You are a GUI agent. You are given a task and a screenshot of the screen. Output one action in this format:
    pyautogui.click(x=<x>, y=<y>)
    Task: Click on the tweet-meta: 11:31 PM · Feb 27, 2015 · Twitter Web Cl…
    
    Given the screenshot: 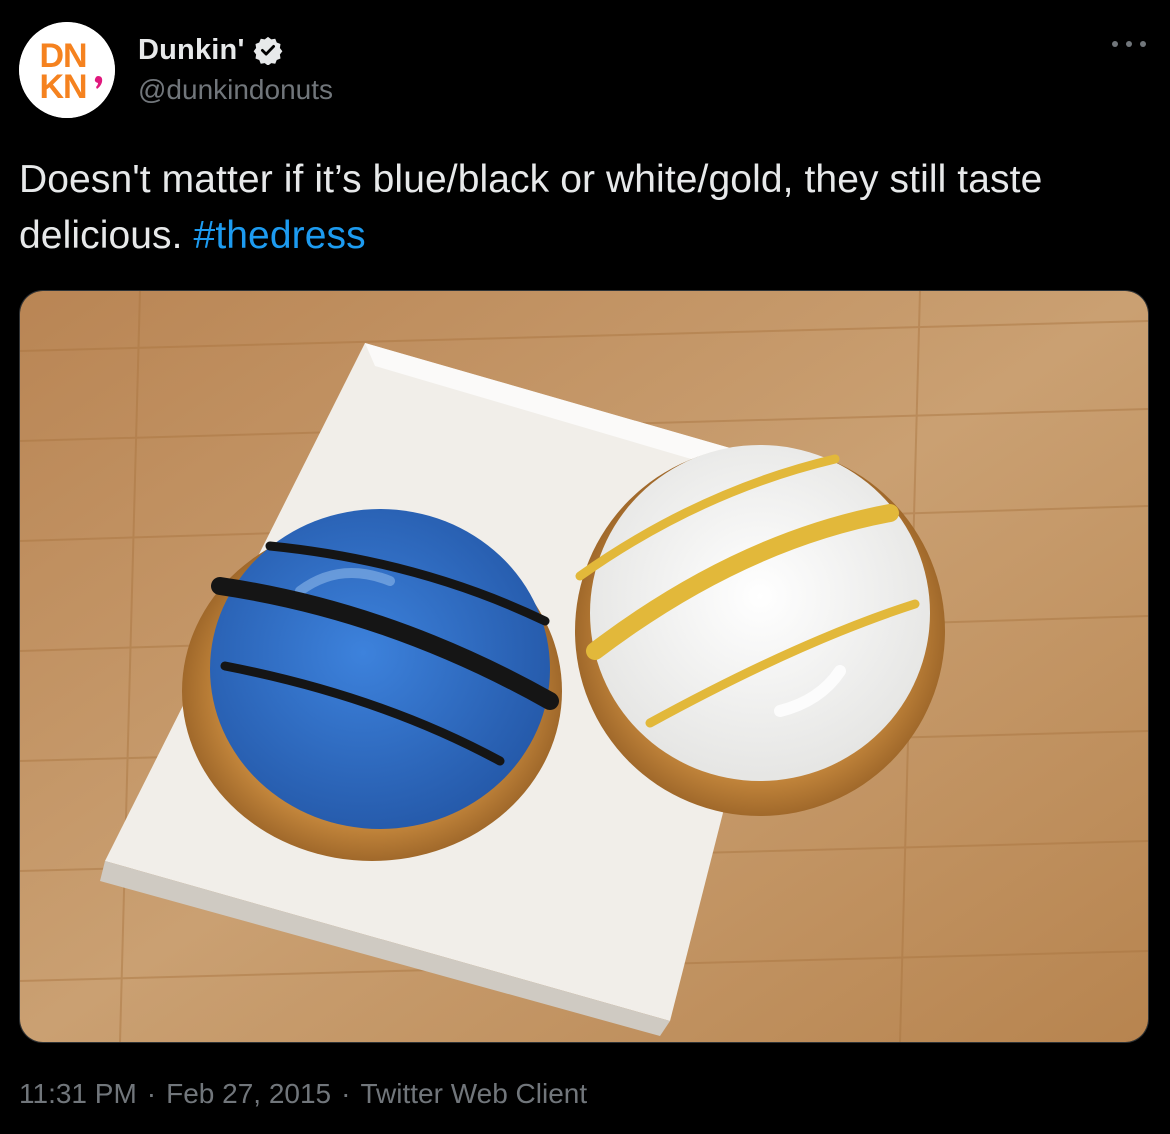 What is the action you would take?
    pyautogui.click(x=303, y=1094)
    